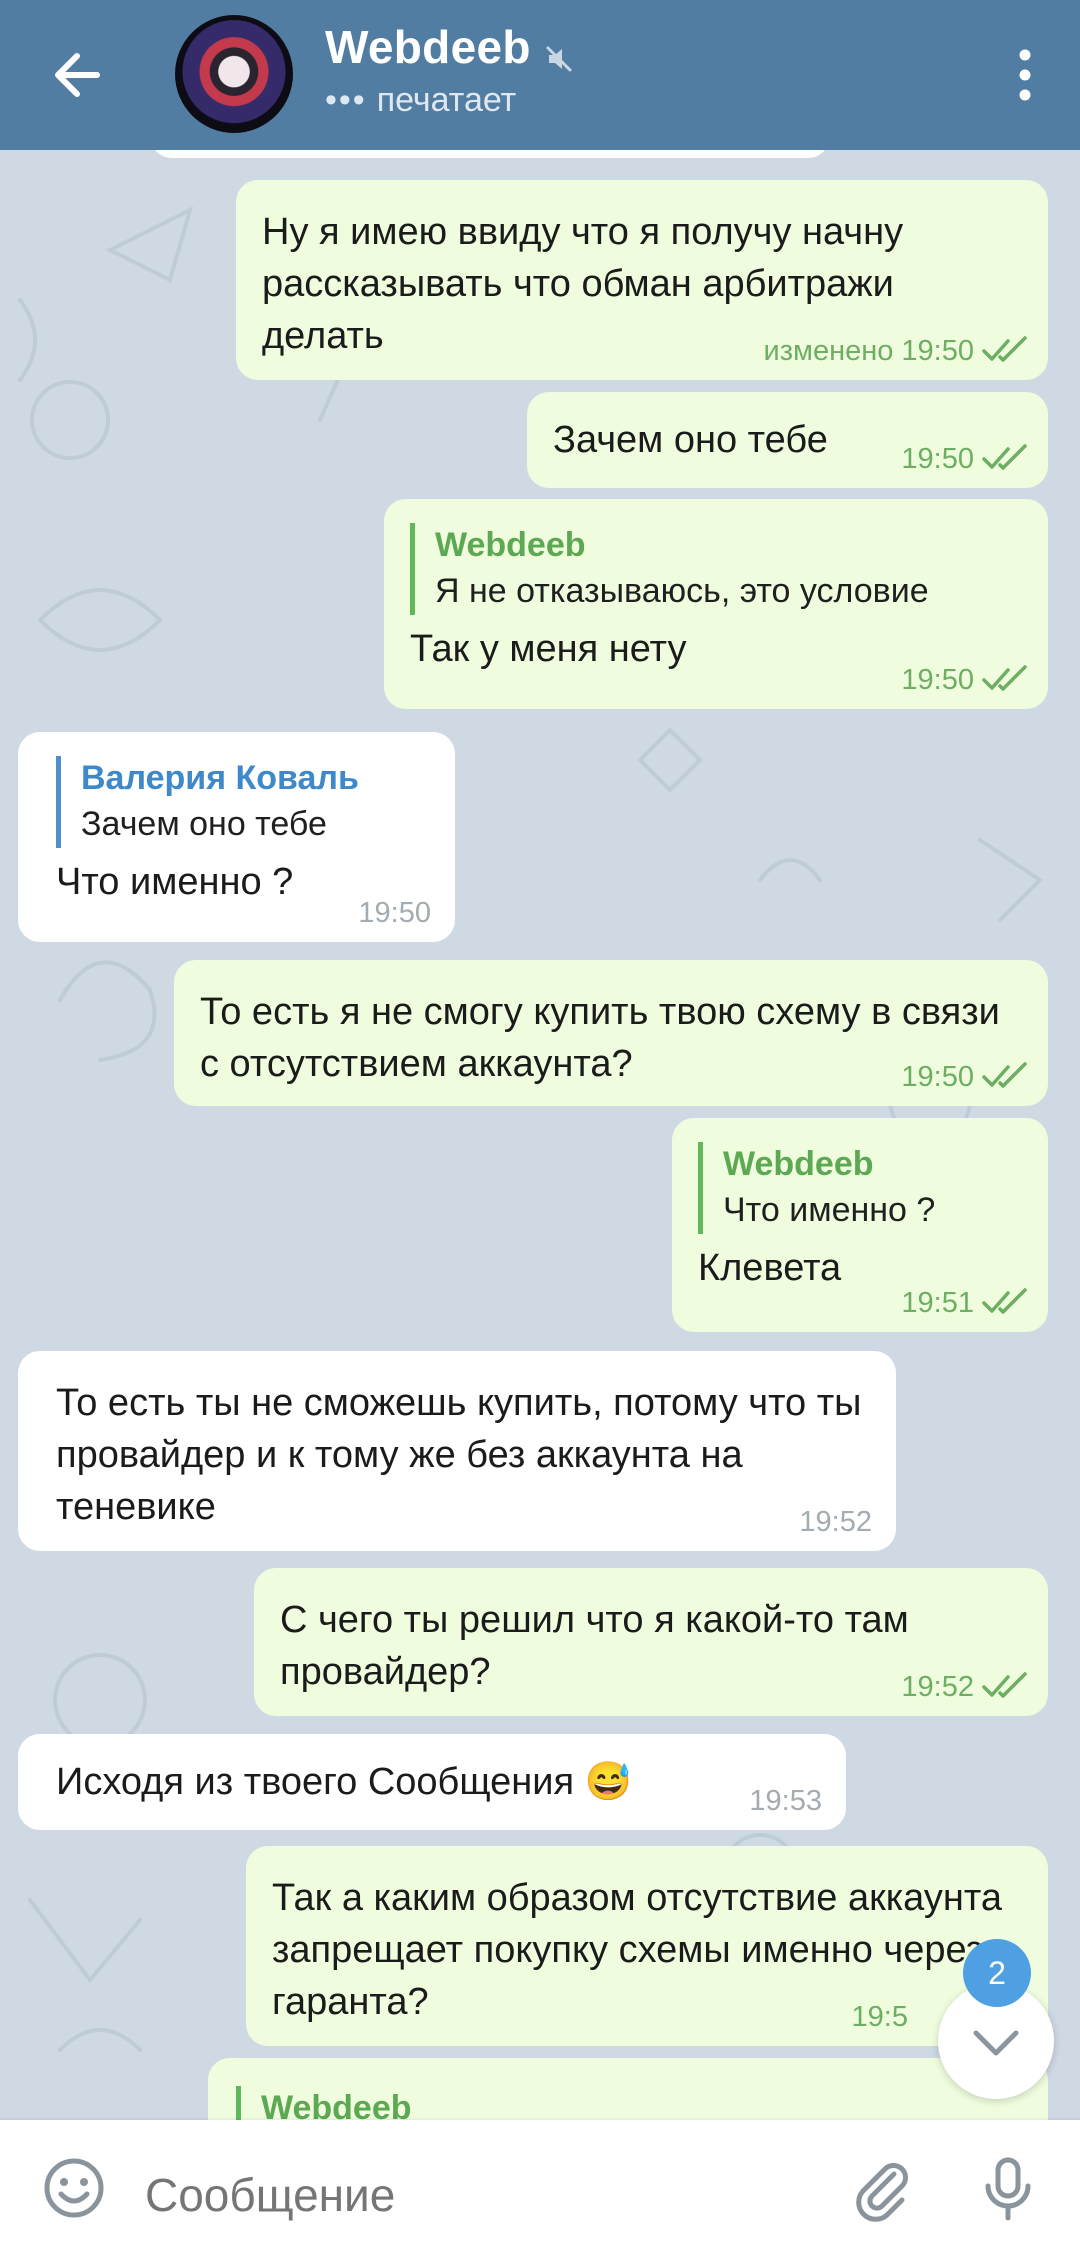  What do you see at coordinates (829, 1210) in the screenshot?
I see `reply-text: Что именно ?` at bounding box center [829, 1210].